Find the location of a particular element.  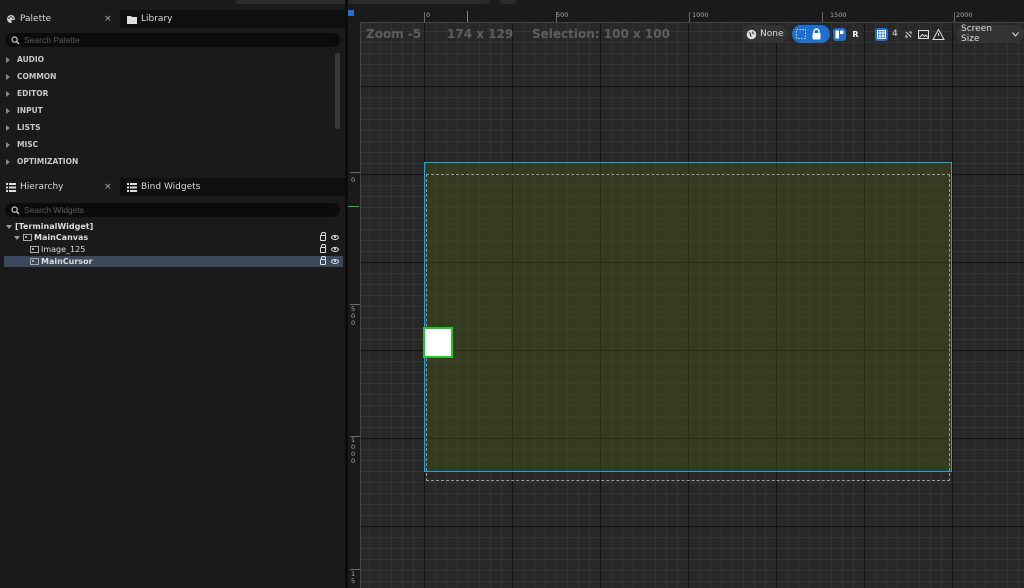

warning-triangle-icon is located at coordinates (938, 34).